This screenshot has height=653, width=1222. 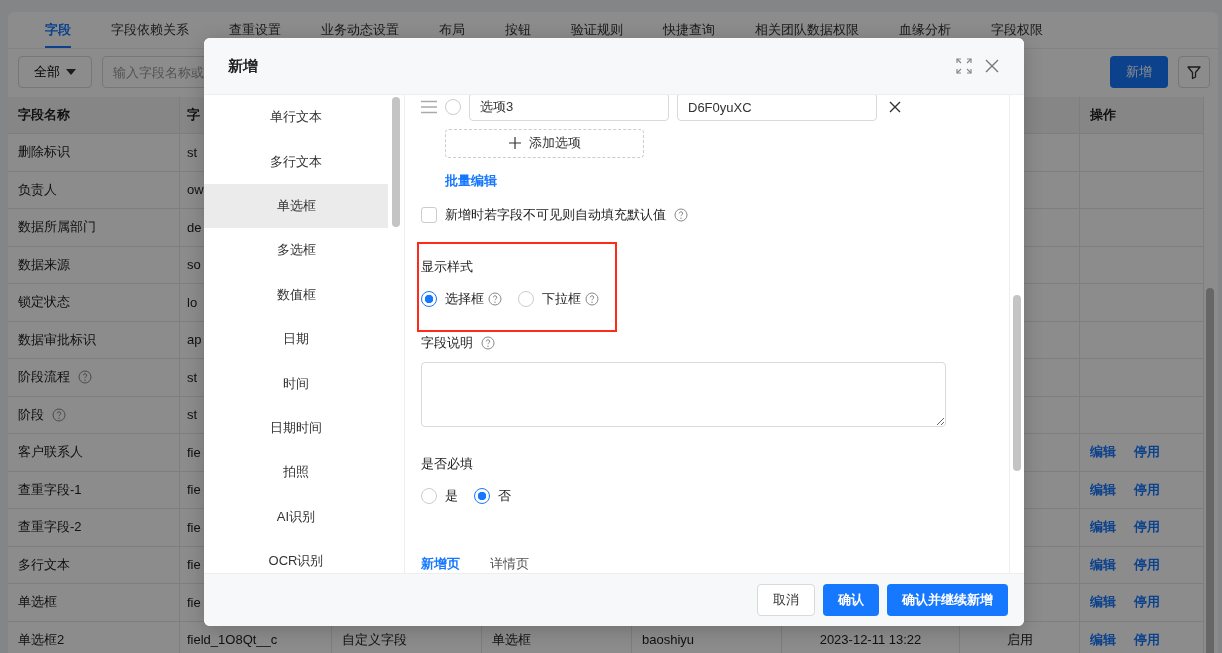 What do you see at coordinates (296, 339) in the screenshot?
I see `field-type-item: 日期` at bounding box center [296, 339].